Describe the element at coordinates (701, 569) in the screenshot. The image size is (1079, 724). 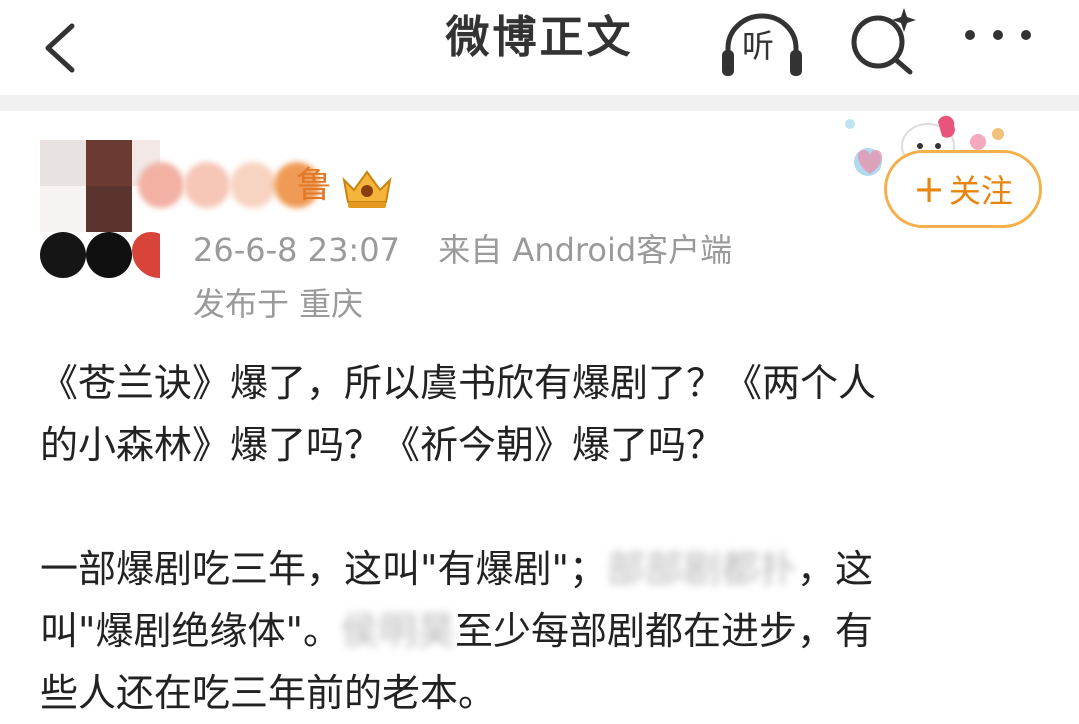
I see `blurred-text: 部部剧都扑` at that location.